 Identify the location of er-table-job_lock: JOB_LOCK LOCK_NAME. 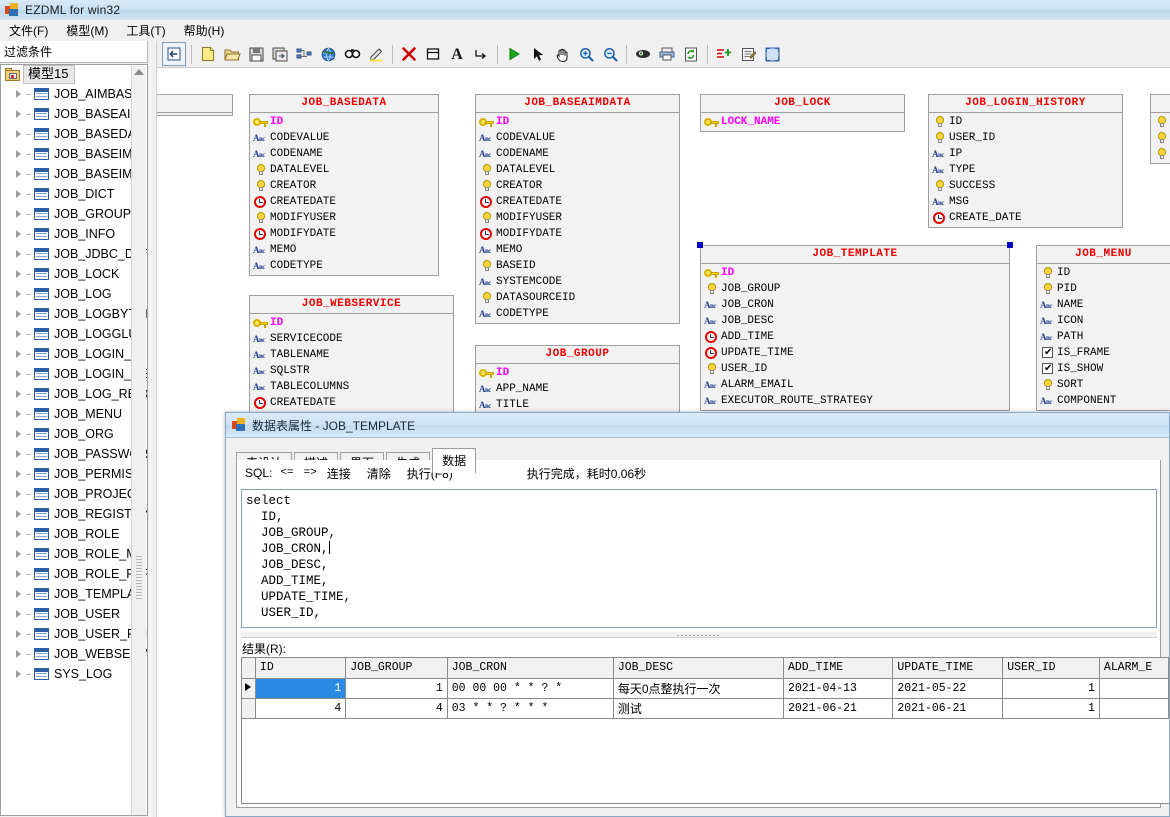
(802, 113).